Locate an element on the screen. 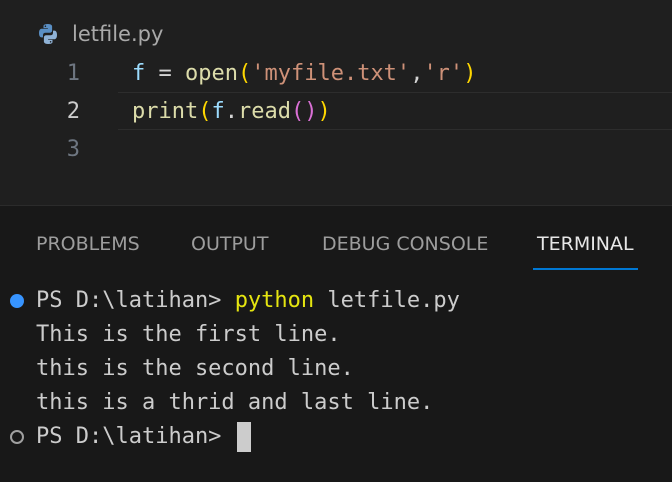 The width and height of the screenshot is (672, 482). terminal-output-line: this is a thrid and last line. is located at coordinates (235, 402).